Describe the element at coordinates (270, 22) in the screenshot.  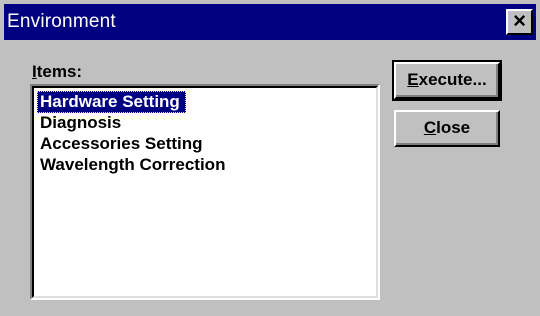
I see `title-bar: Environment ×` at that location.